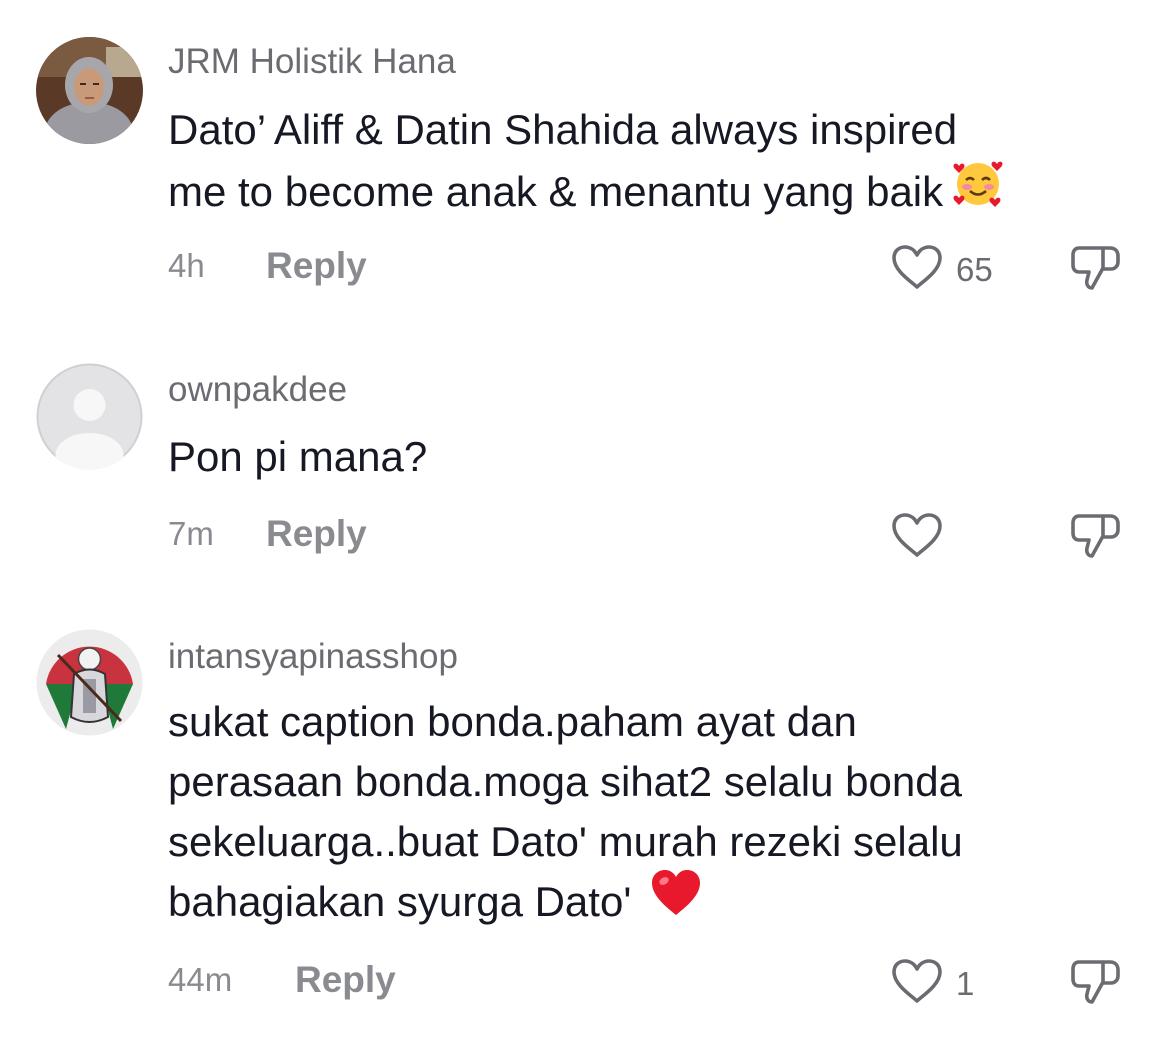  I want to click on comment-timestamp: 44m, so click(200, 979).